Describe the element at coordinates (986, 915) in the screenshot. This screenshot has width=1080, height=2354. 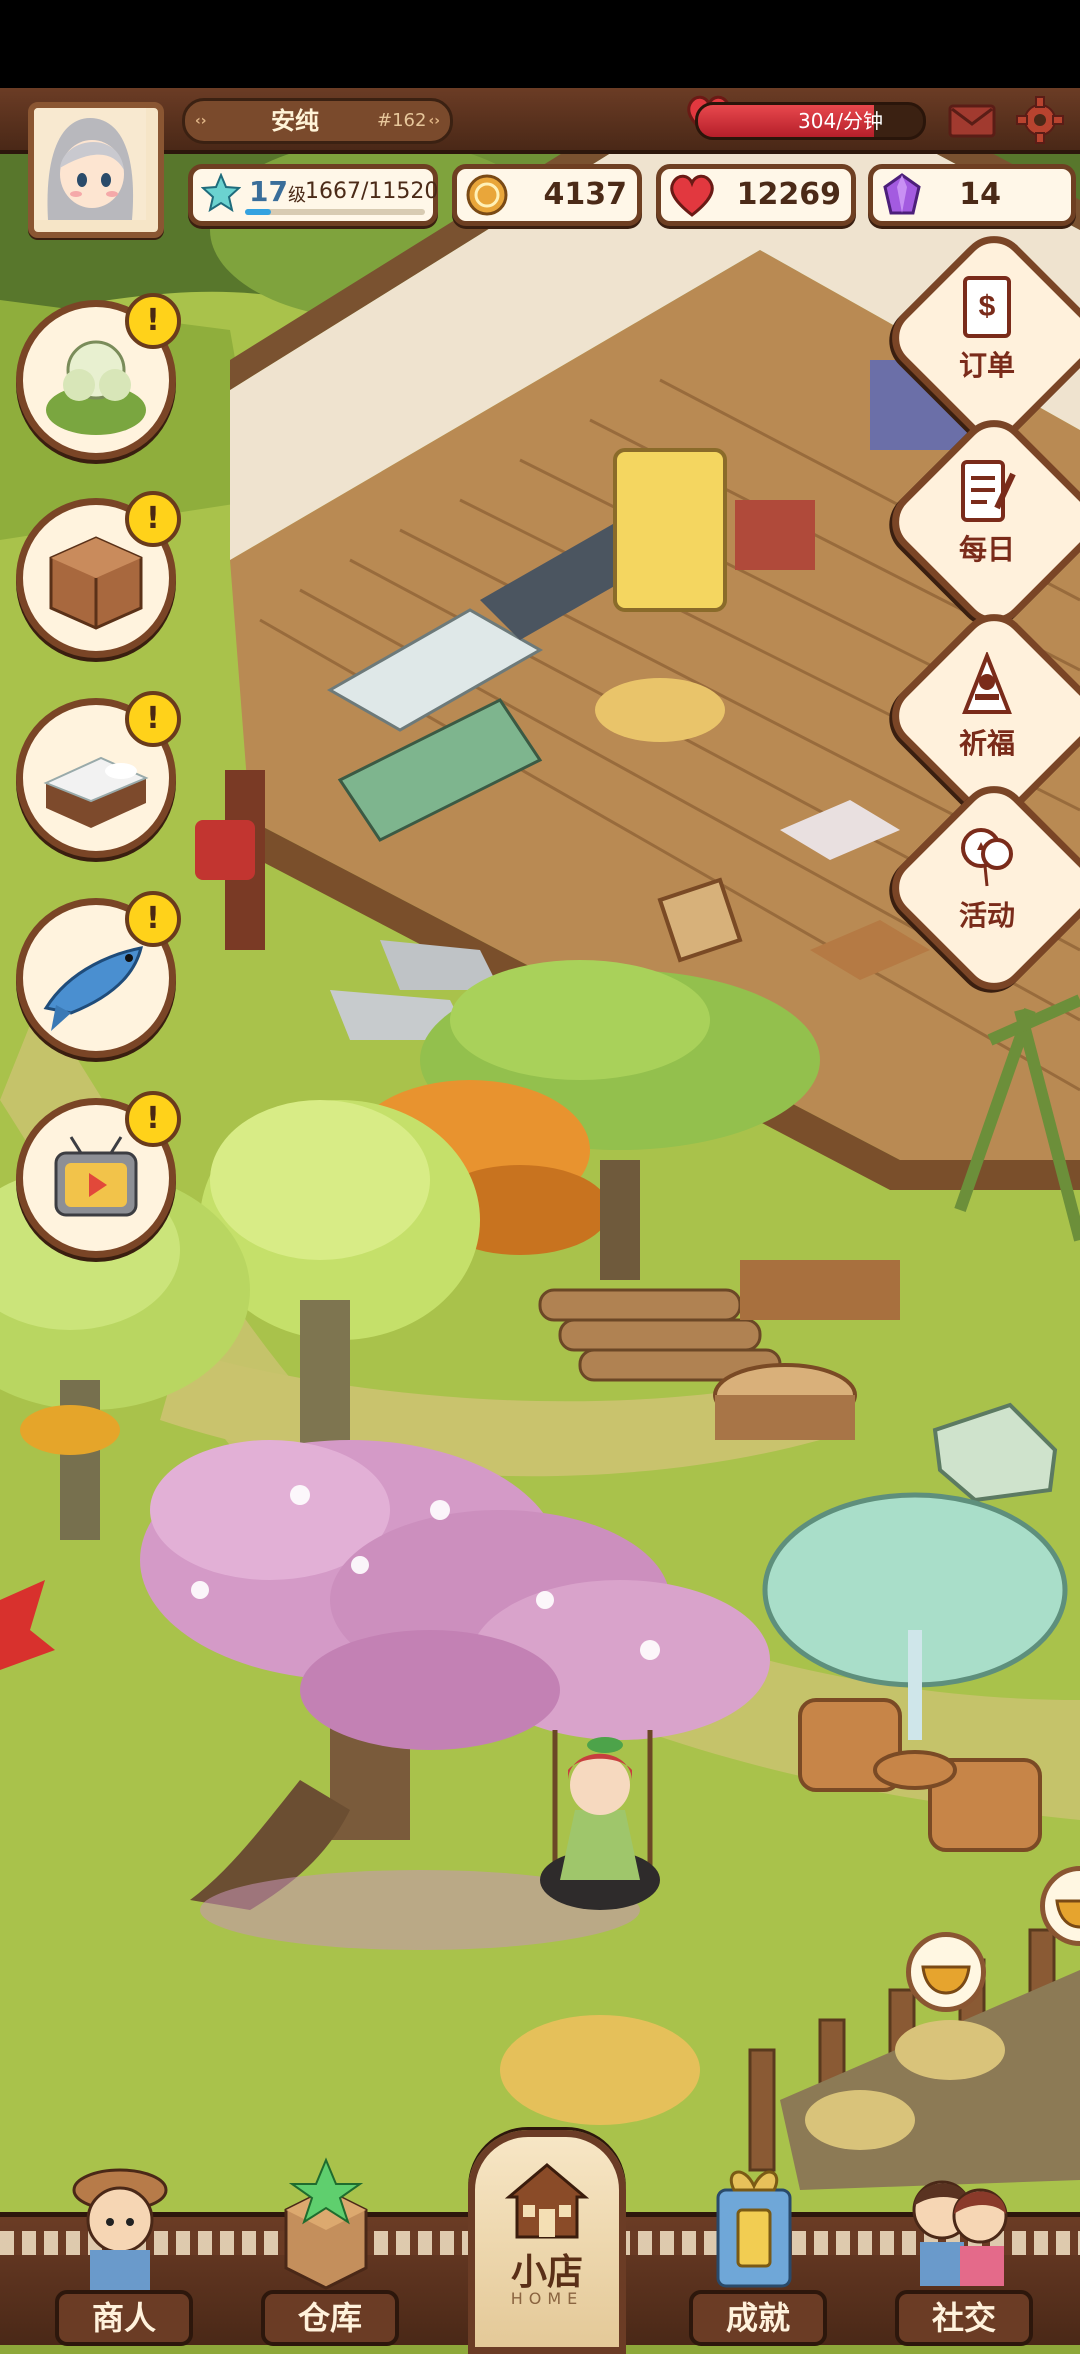
I see `event-label: 活动` at that location.